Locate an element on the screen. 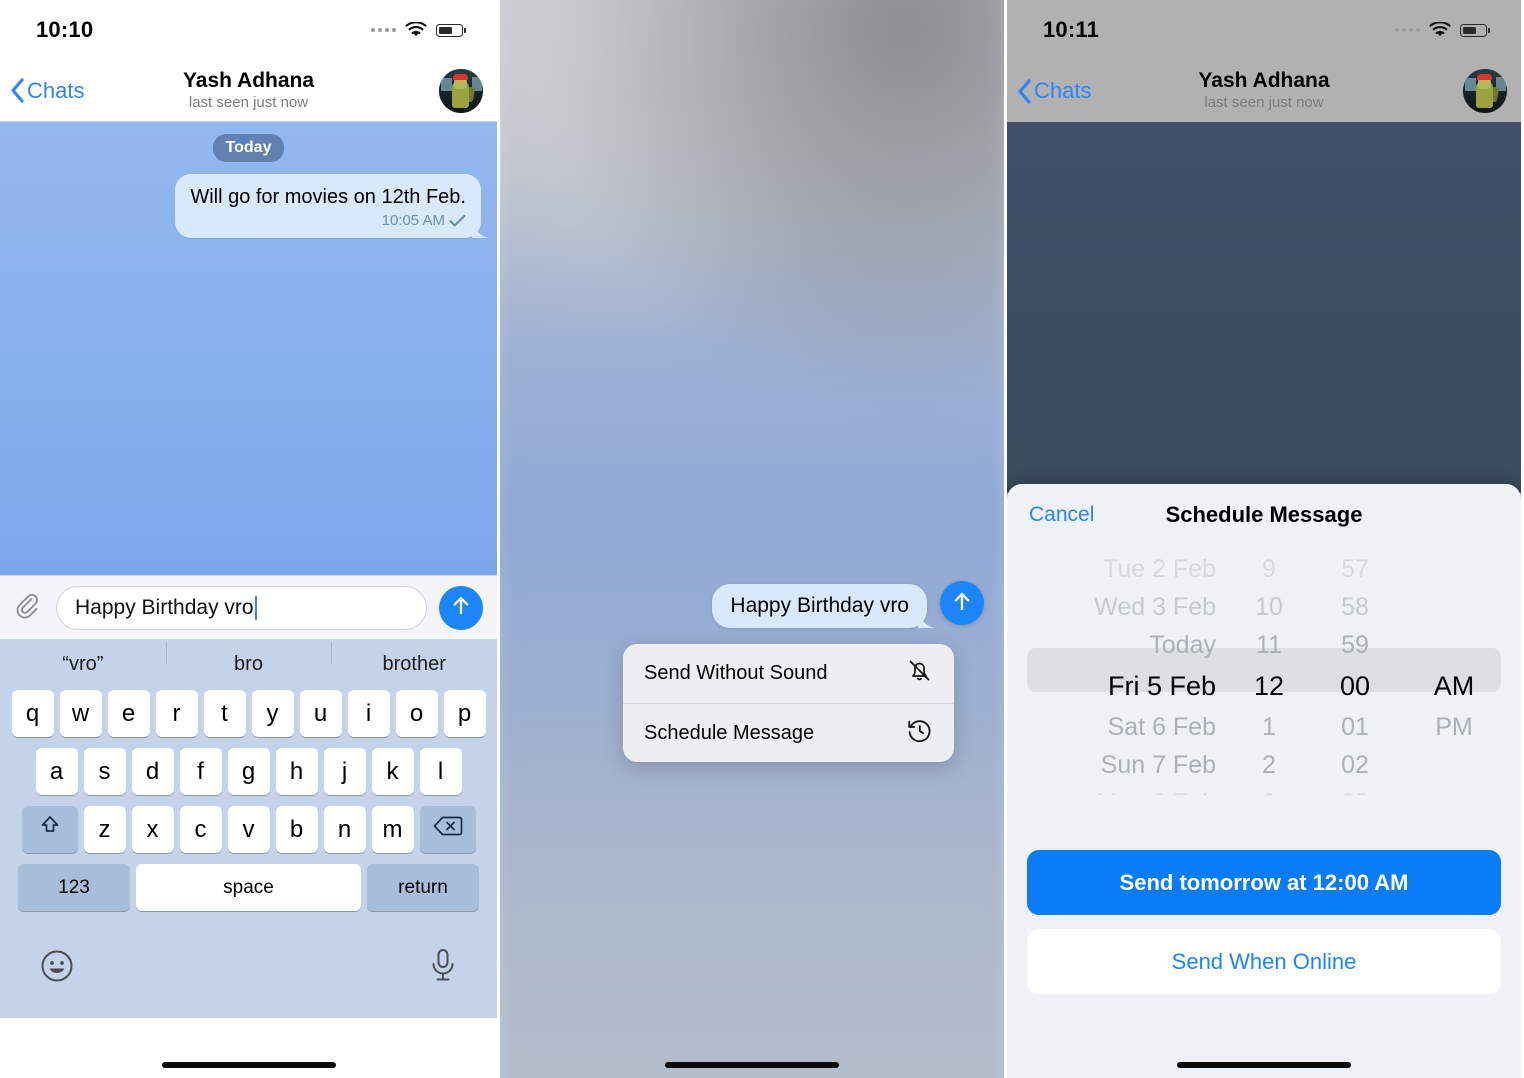 This screenshot has width=1524, height=1078. microphone-icon is located at coordinates (443, 968).